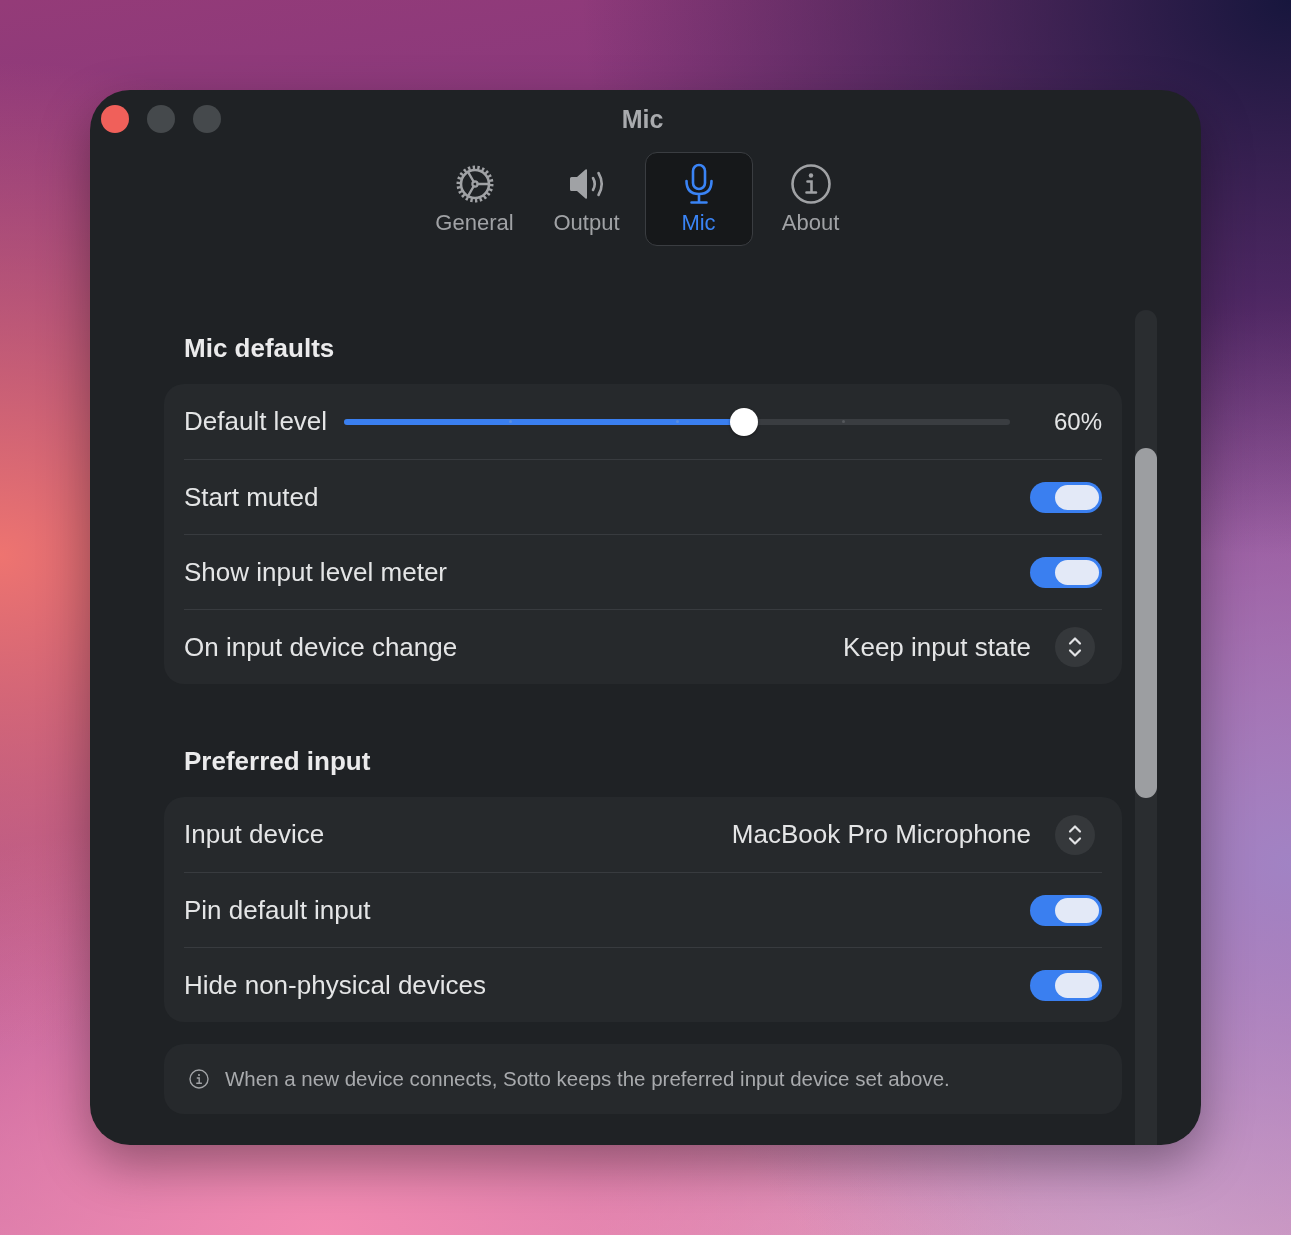  Describe the element at coordinates (586, 199) in the screenshot. I see `tab: Output` at that location.